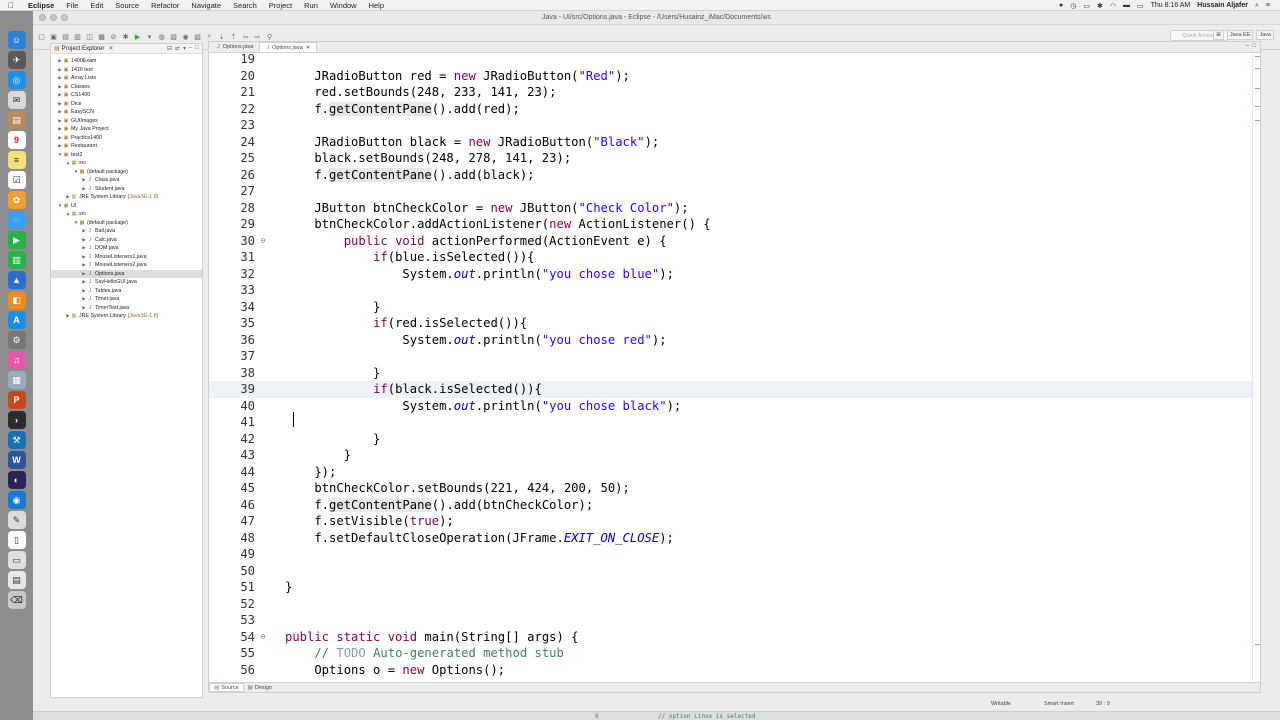 Image resolution: width=1280 pixels, height=720 pixels. Describe the element at coordinates (126, 248) in the screenshot. I see `tree-item: ▶ J DOM.java` at that location.